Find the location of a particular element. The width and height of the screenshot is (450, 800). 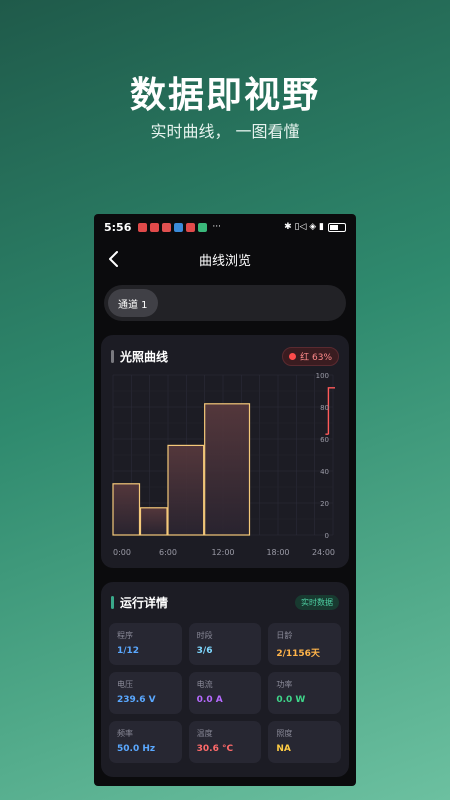

y-tick-label: 100 is located at coordinates (322, 376).